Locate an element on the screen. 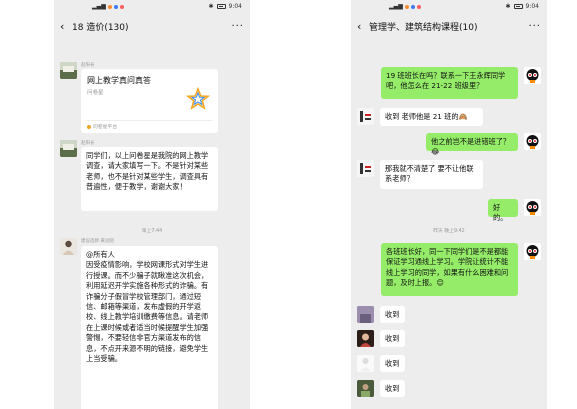 This screenshot has width=577, height=409. message-bubble-sent: 19 班班长在吗？联系一下王永辉同学吧，他怎么在 21-22 班级里？ is located at coordinates (449, 83).